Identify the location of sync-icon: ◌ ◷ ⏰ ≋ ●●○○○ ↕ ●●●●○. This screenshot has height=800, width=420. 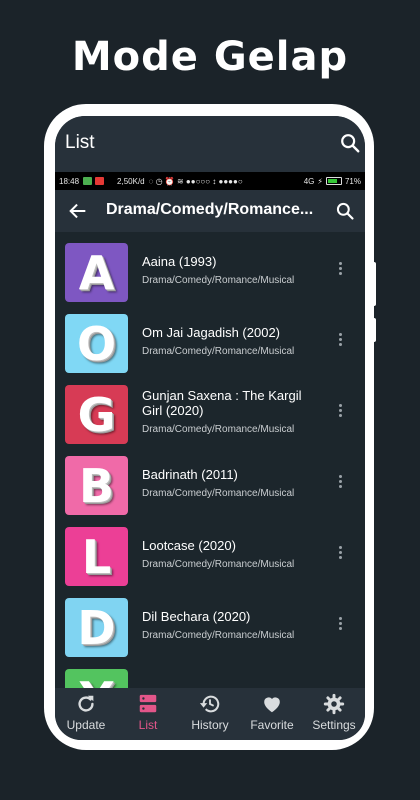
(195, 181).